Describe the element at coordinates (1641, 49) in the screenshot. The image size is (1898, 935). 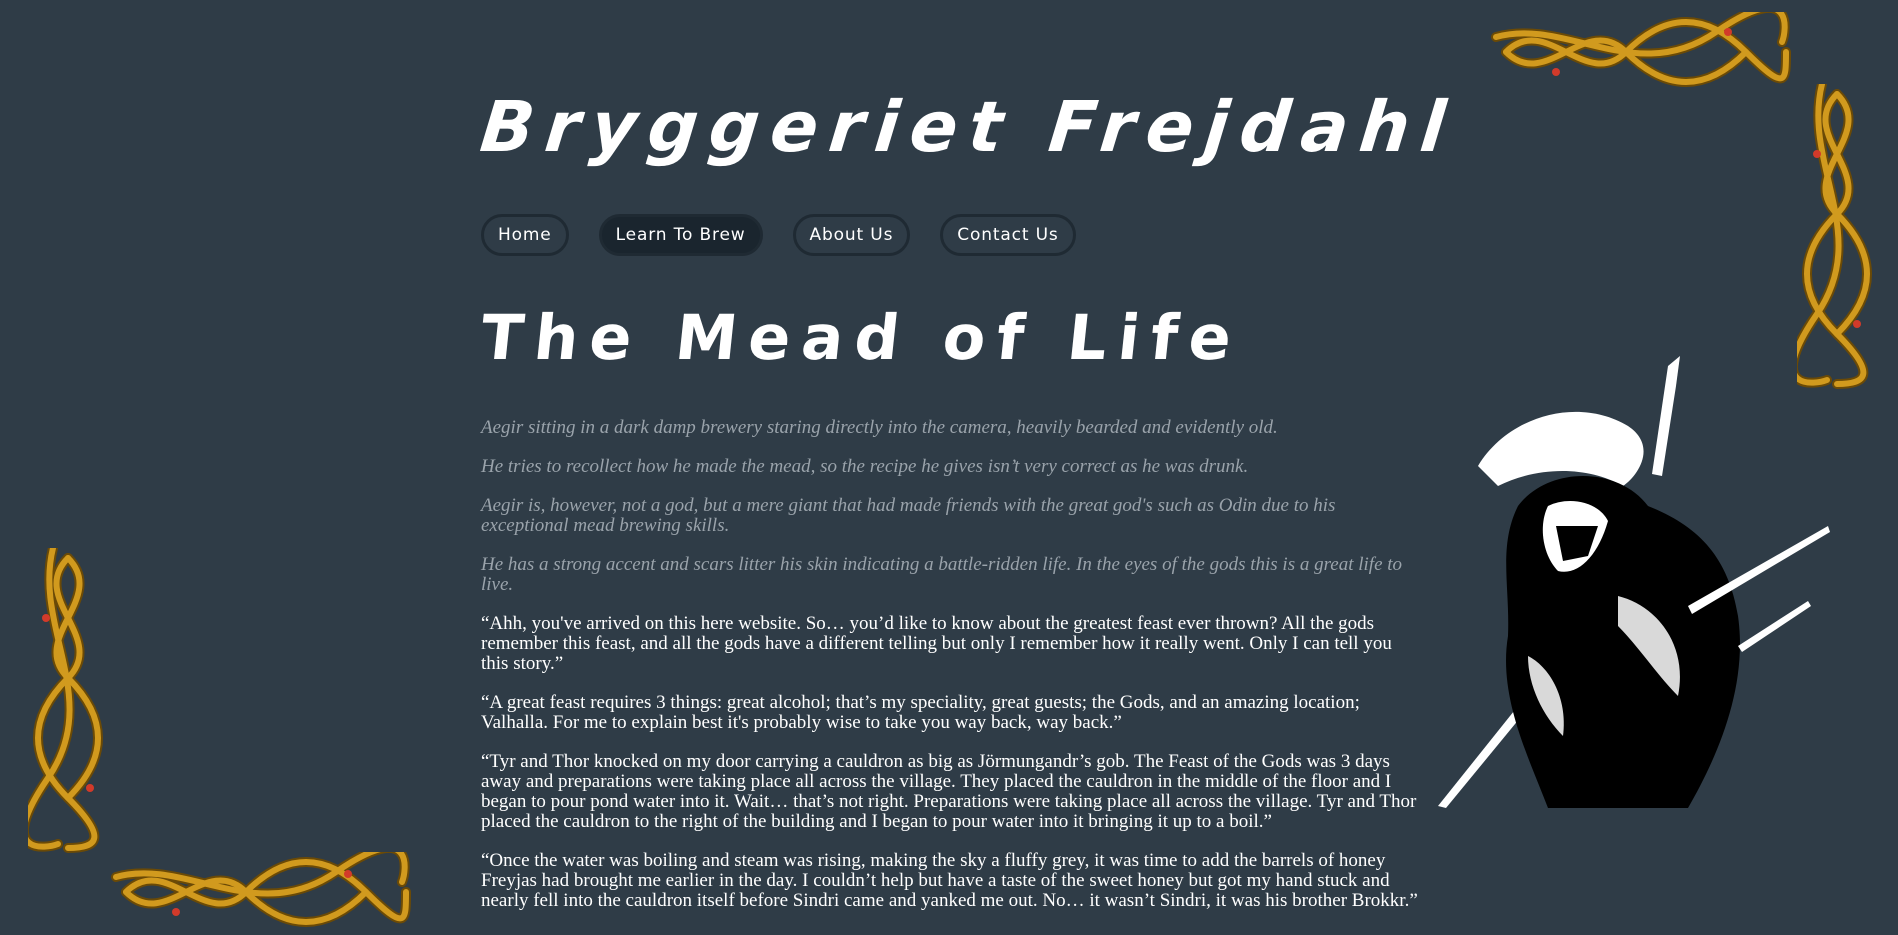
I see `celtic-knot-ornament-top` at that location.